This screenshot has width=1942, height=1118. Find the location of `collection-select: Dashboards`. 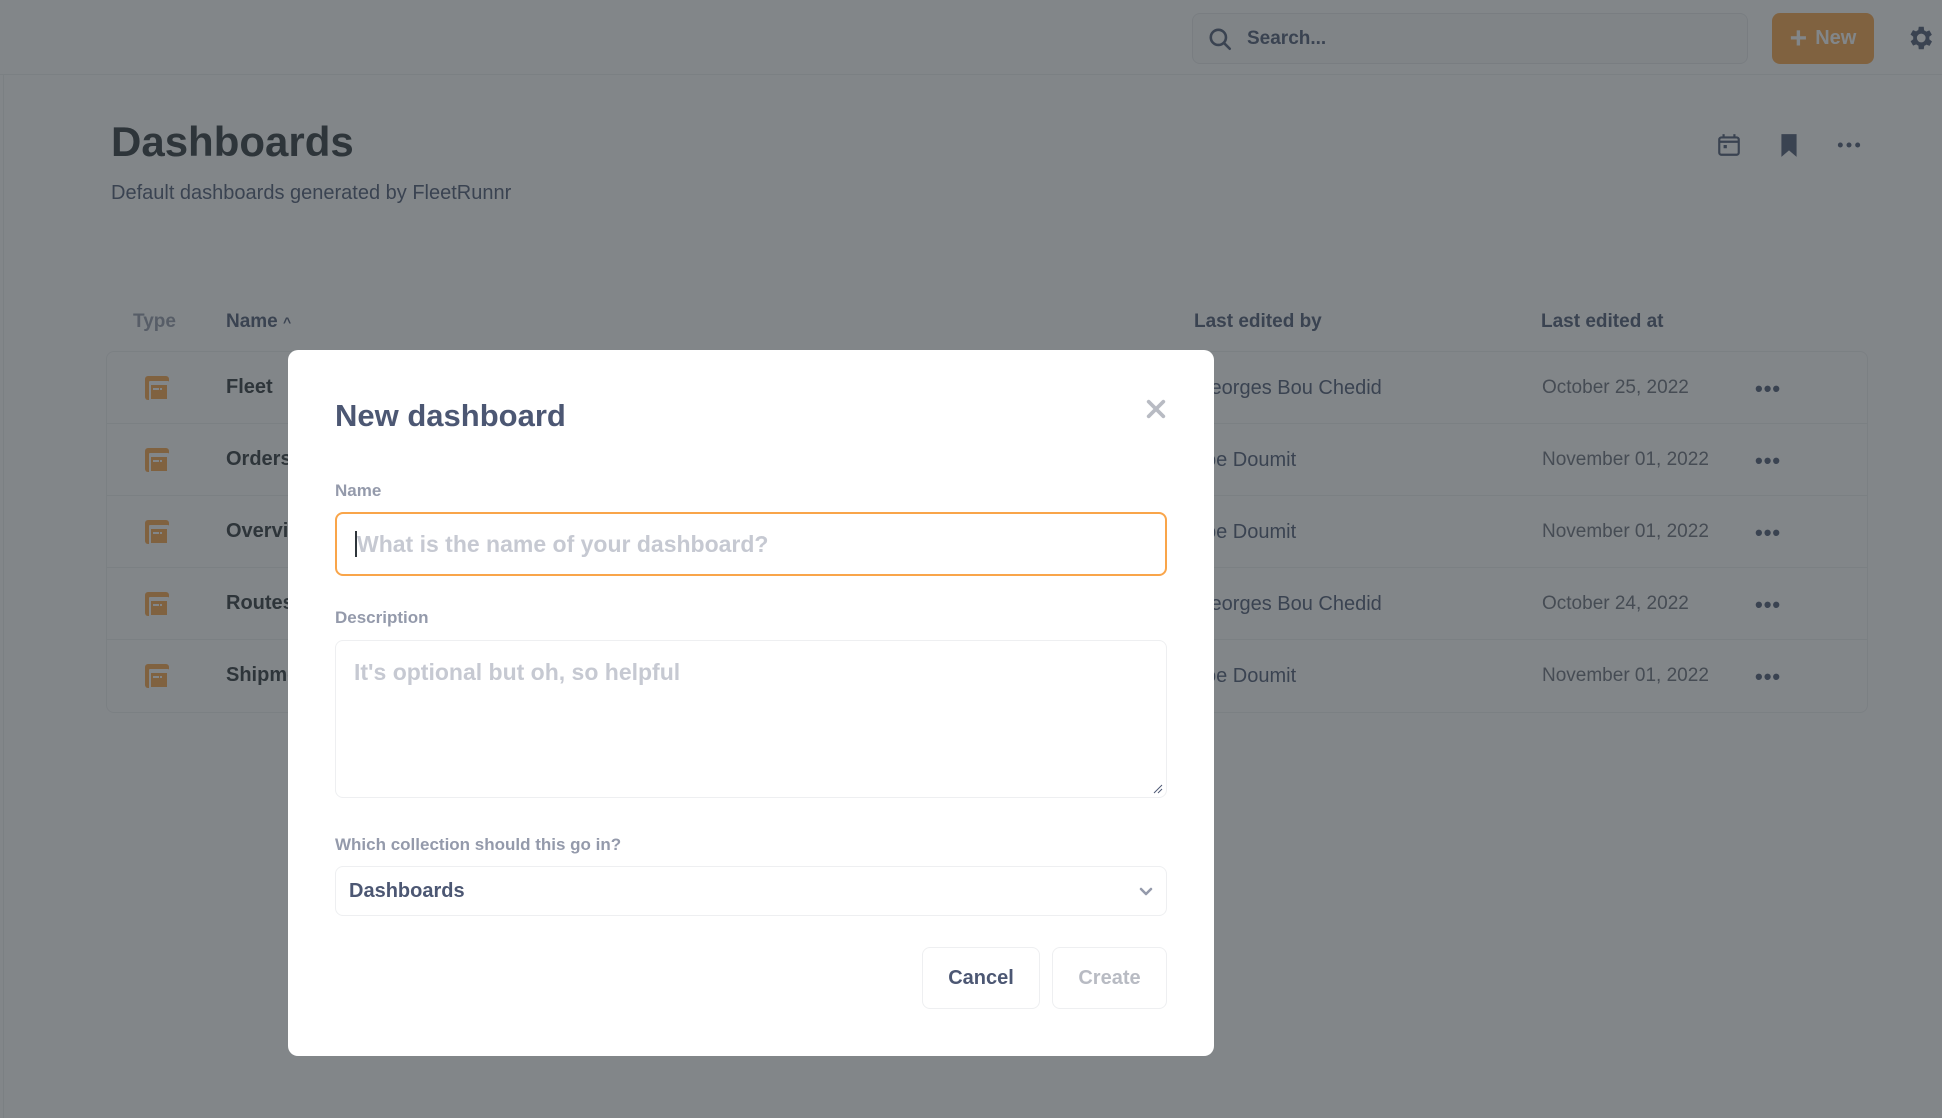

collection-select: Dashboards is located at coordinates (751, 891).